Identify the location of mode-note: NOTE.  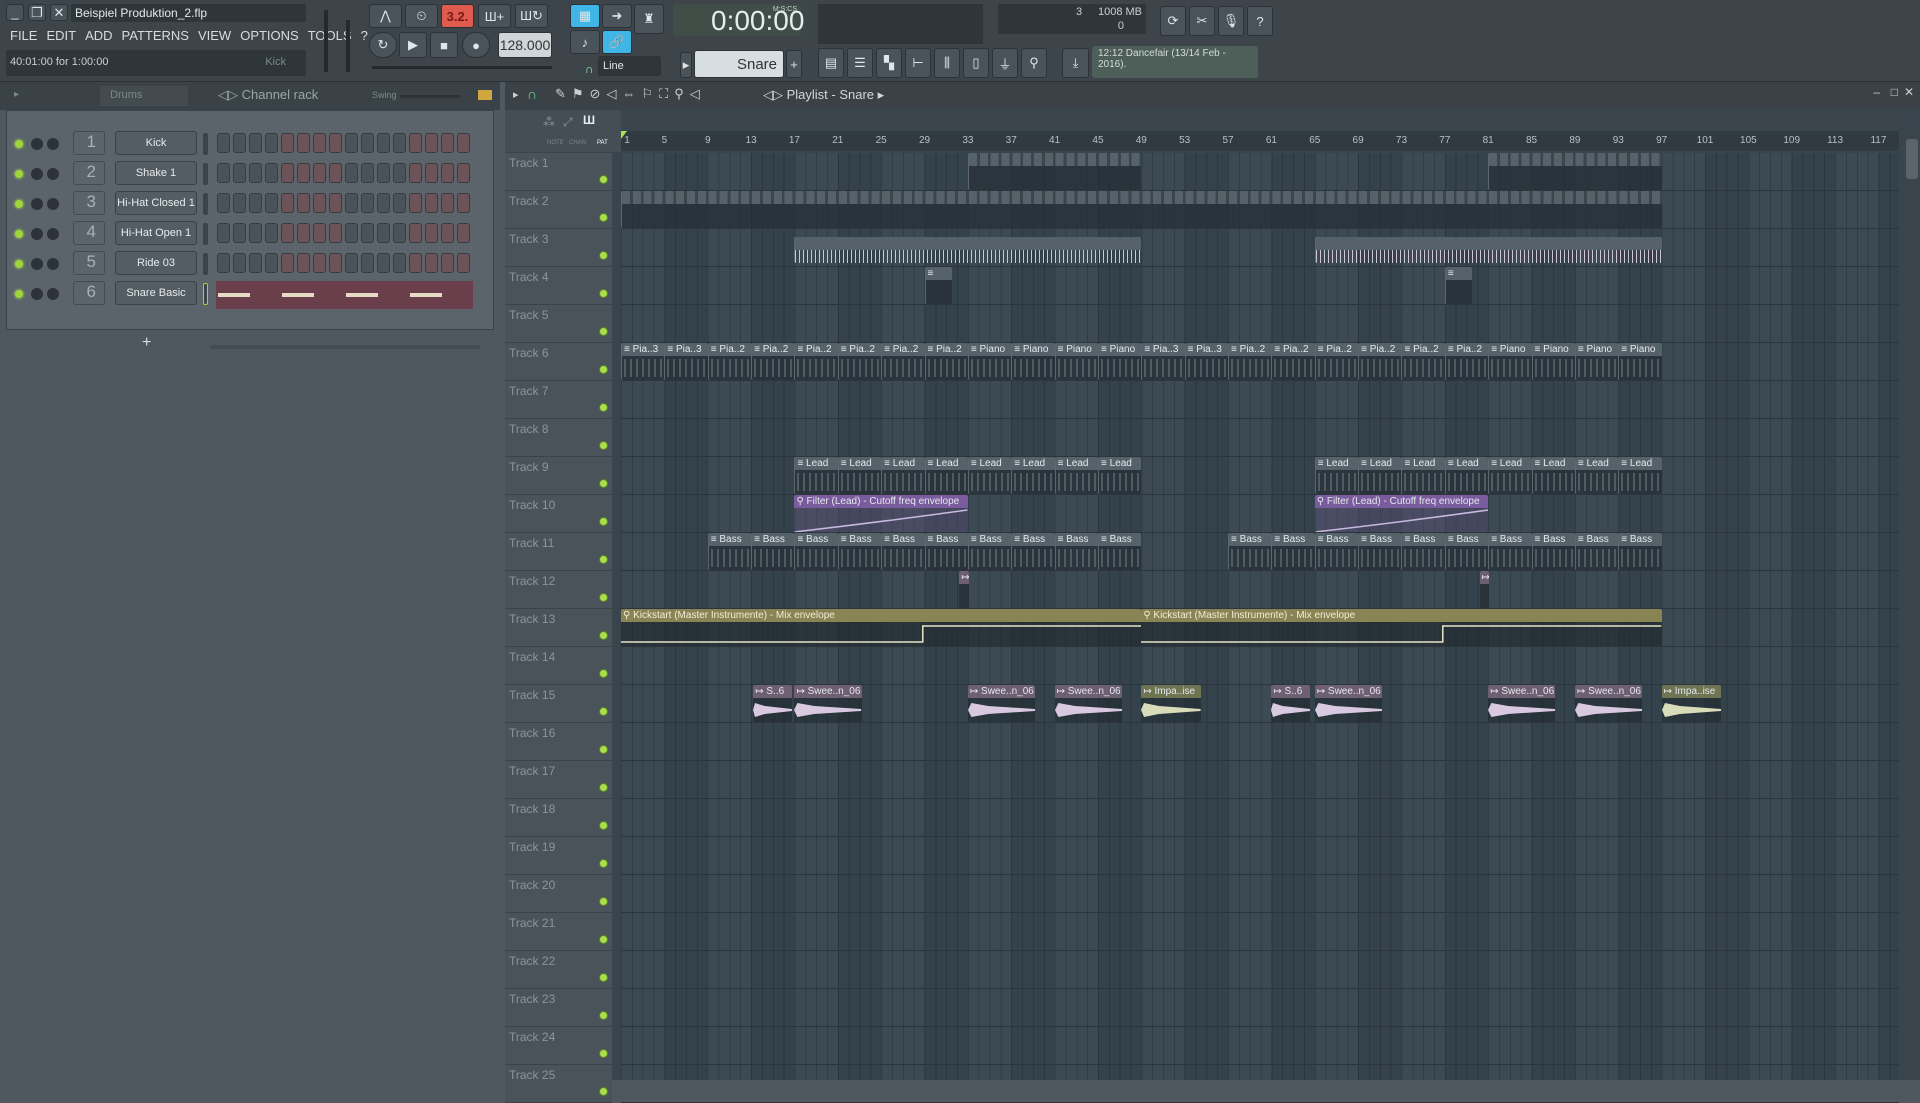
(555, 143).